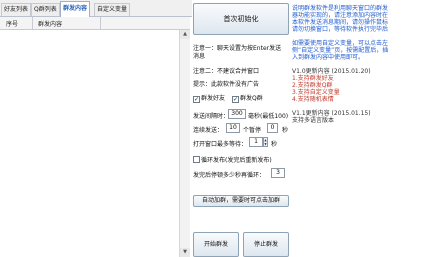  What do you see at coordinates (278, 173) in the screenshot?
I see `resend-pause-input: 3` at bounding box center [278, 173].